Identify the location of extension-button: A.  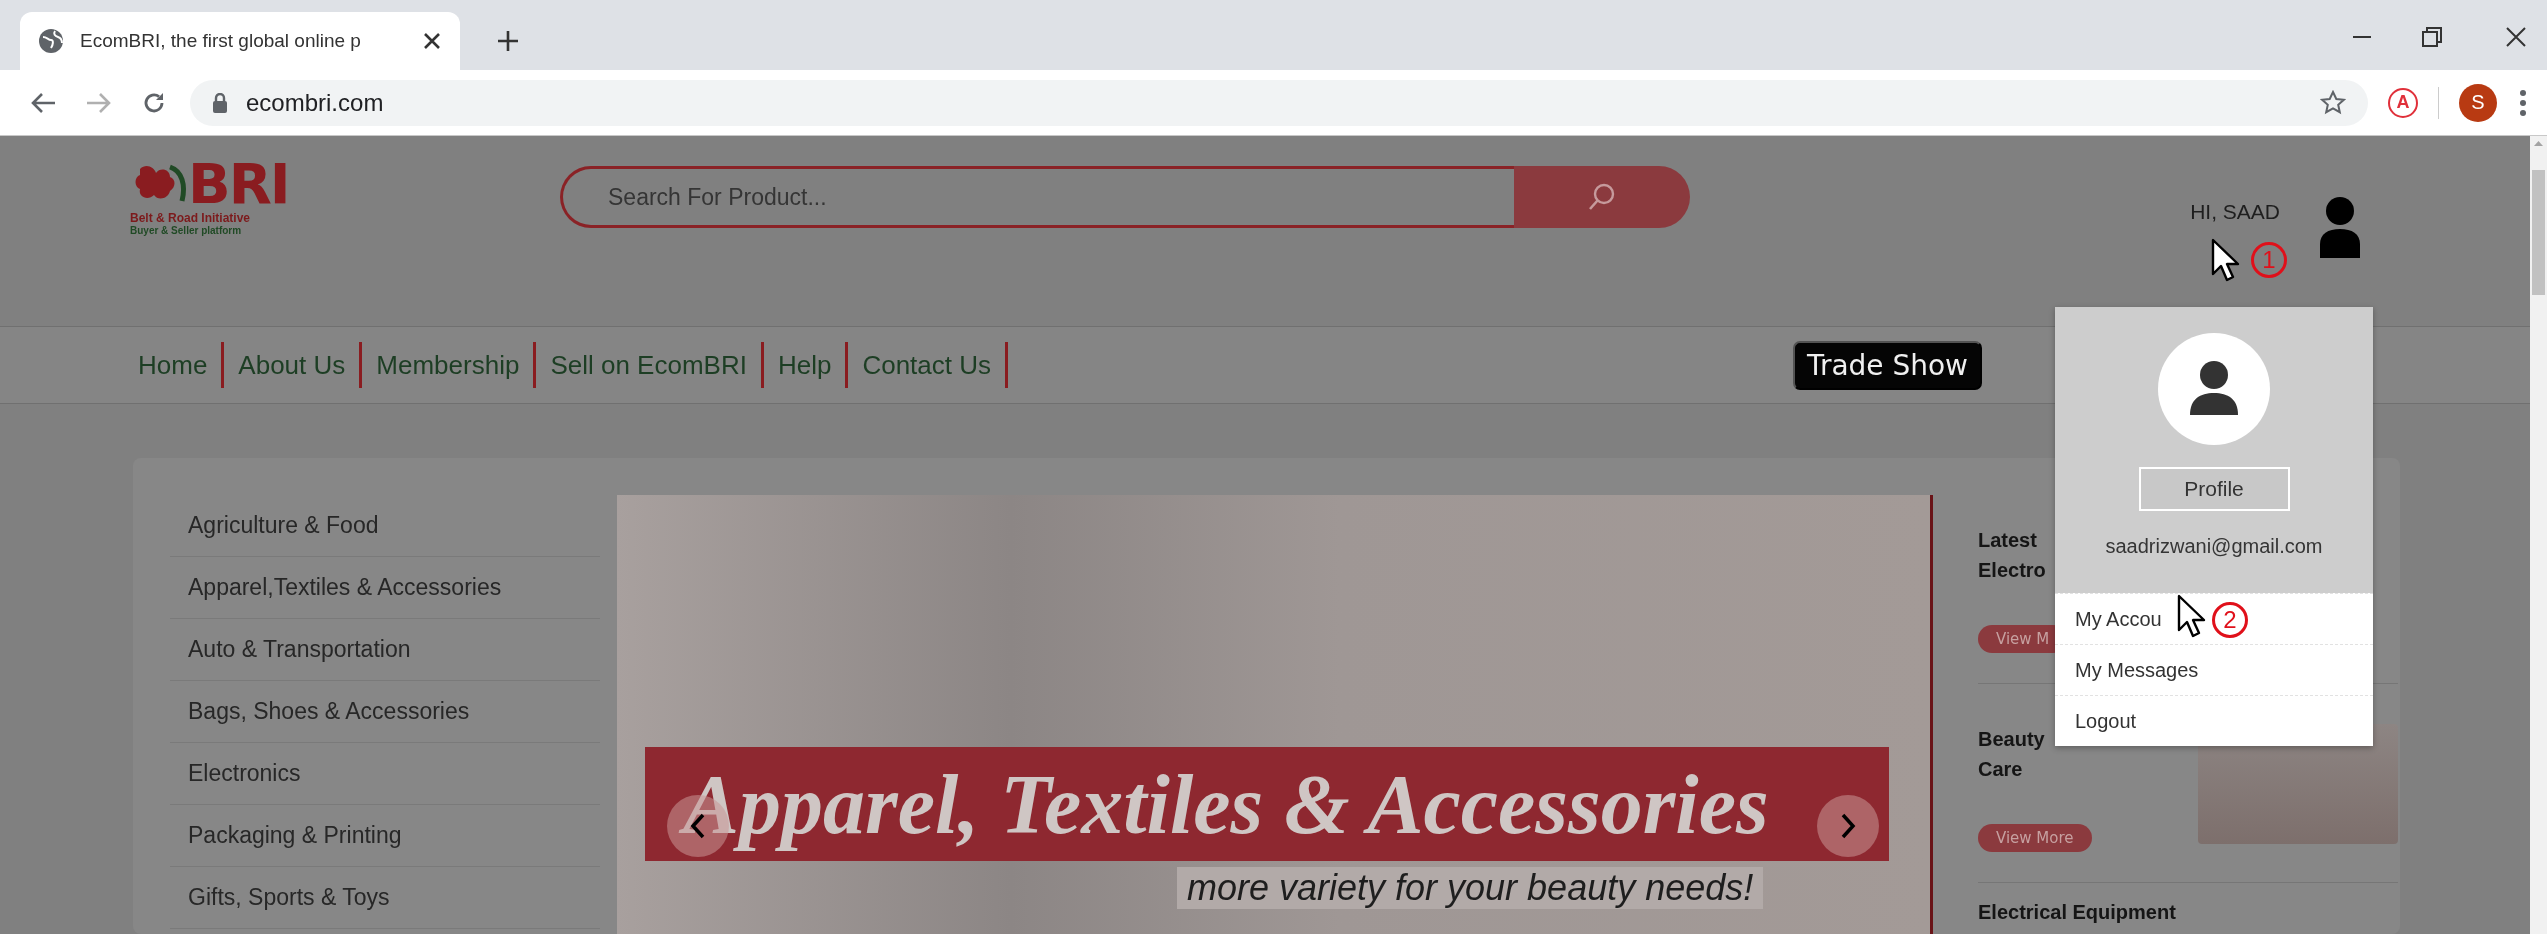
(2403, 102).